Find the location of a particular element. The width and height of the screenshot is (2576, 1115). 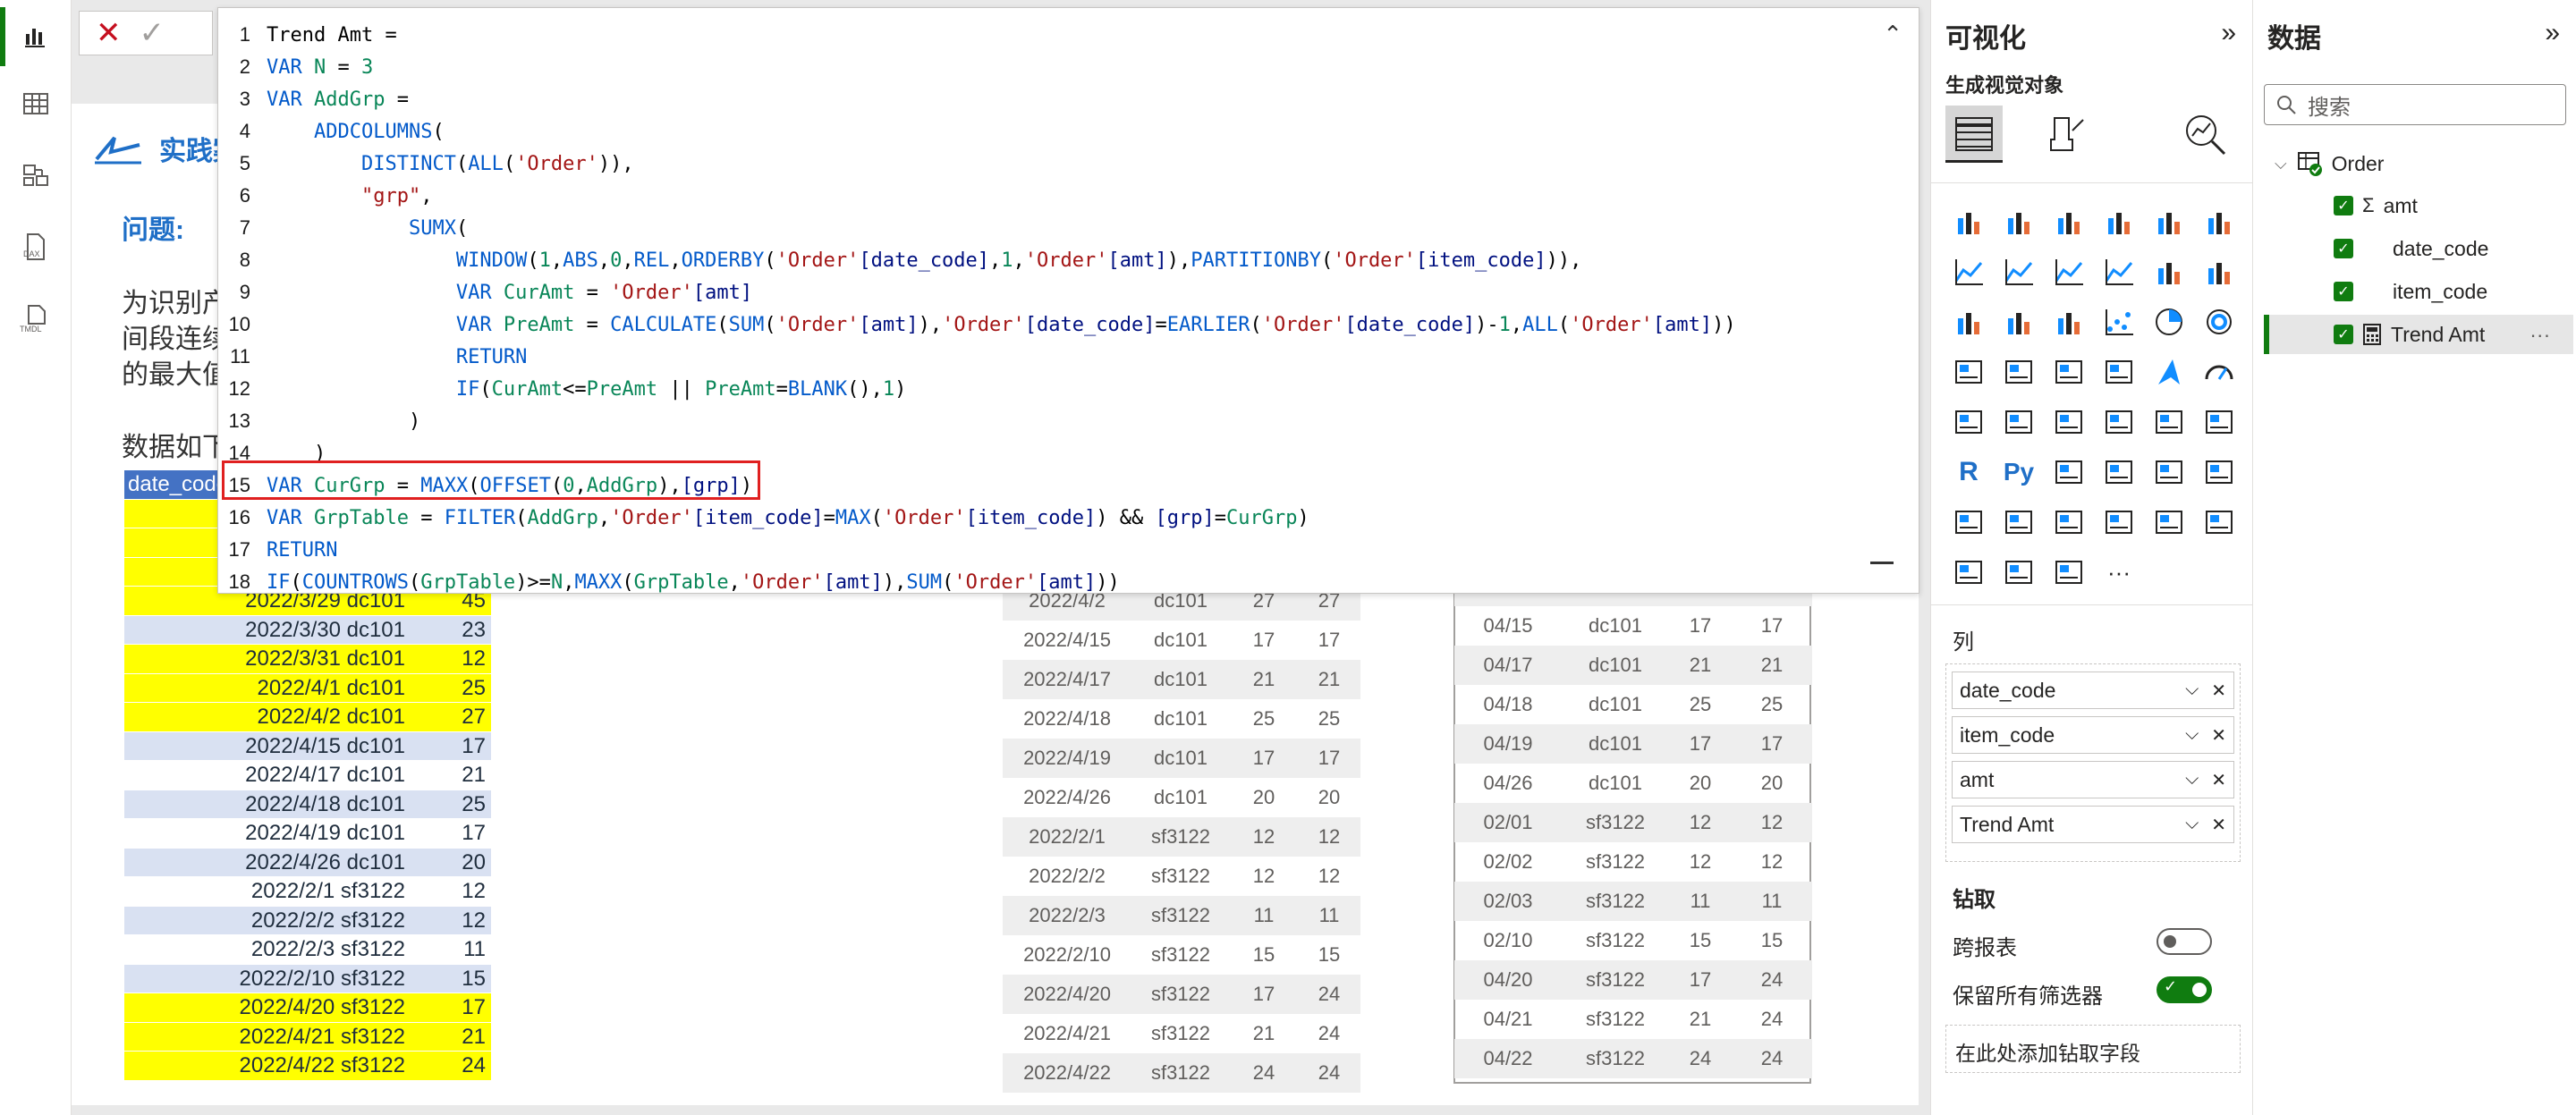

stacked-area-icon is located at coordinates (2069, 272).